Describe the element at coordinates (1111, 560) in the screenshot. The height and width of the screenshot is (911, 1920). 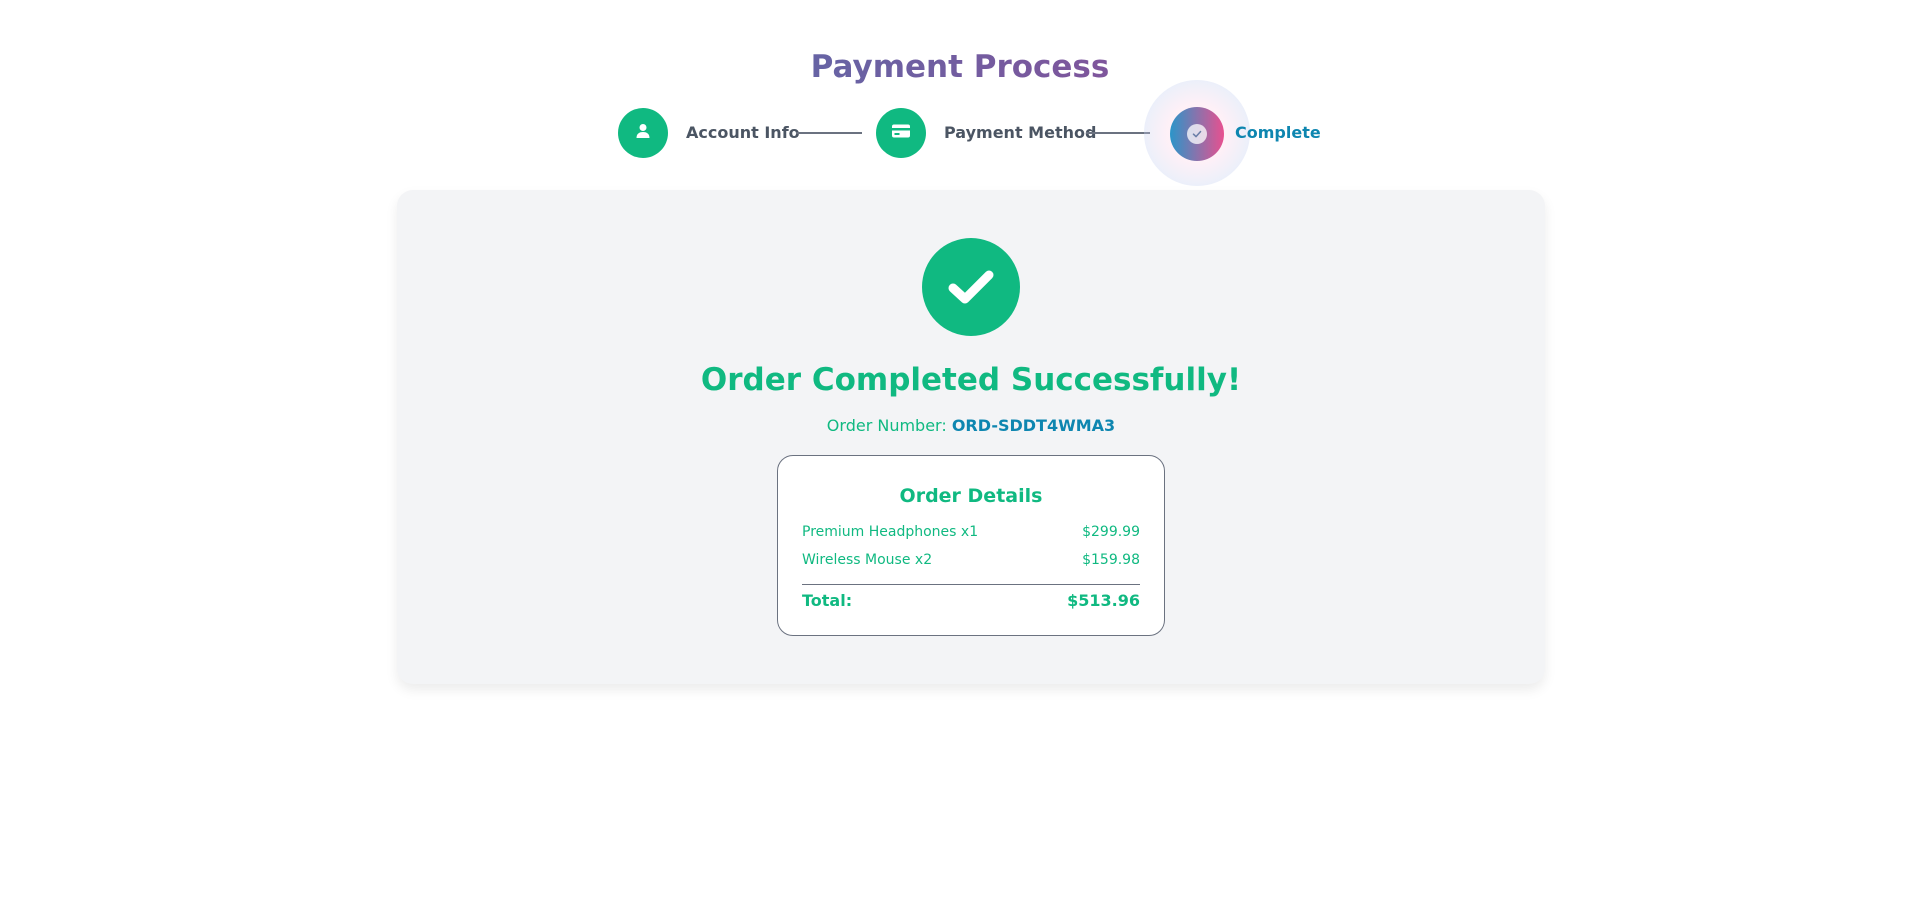
I see `order-item-price: $159.98` at that location.